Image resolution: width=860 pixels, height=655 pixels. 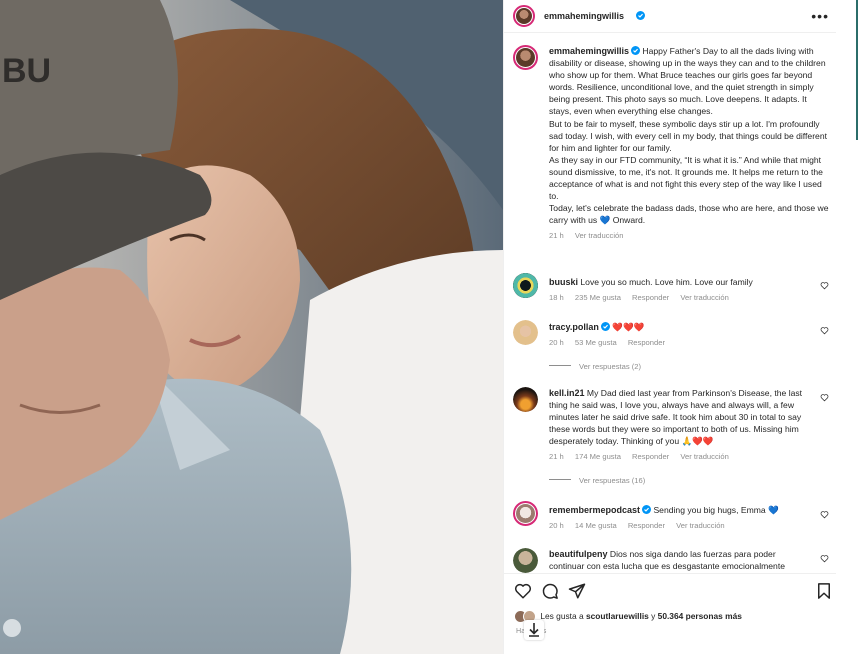 What do you see at coordinates (584, 16) in the screenshot?
I see `author-username: emmahemingwillis` at bounding box center [584, 16].